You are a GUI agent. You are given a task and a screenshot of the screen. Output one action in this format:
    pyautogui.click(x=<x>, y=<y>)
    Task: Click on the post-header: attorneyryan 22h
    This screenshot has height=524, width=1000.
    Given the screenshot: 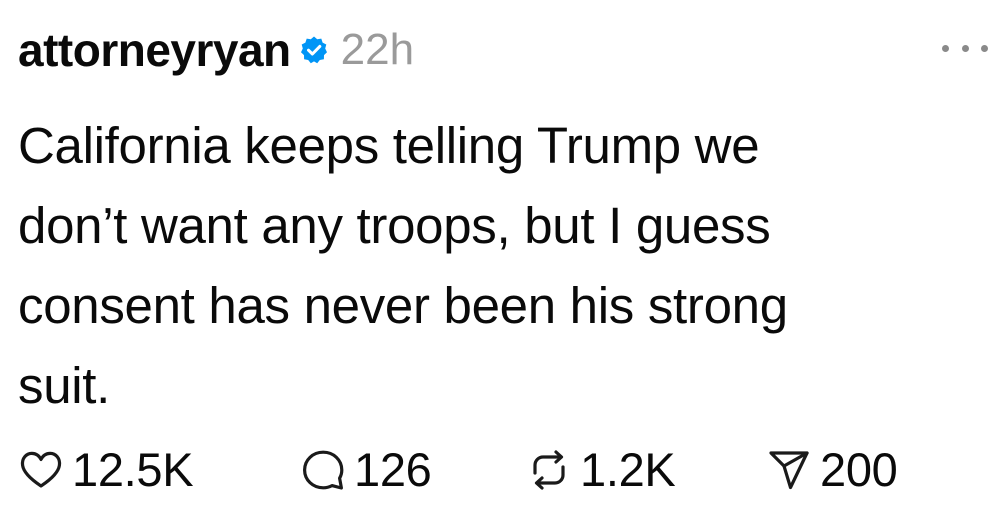 What is the action you would take?
    pyautogui.click(x=216, y=50)
    